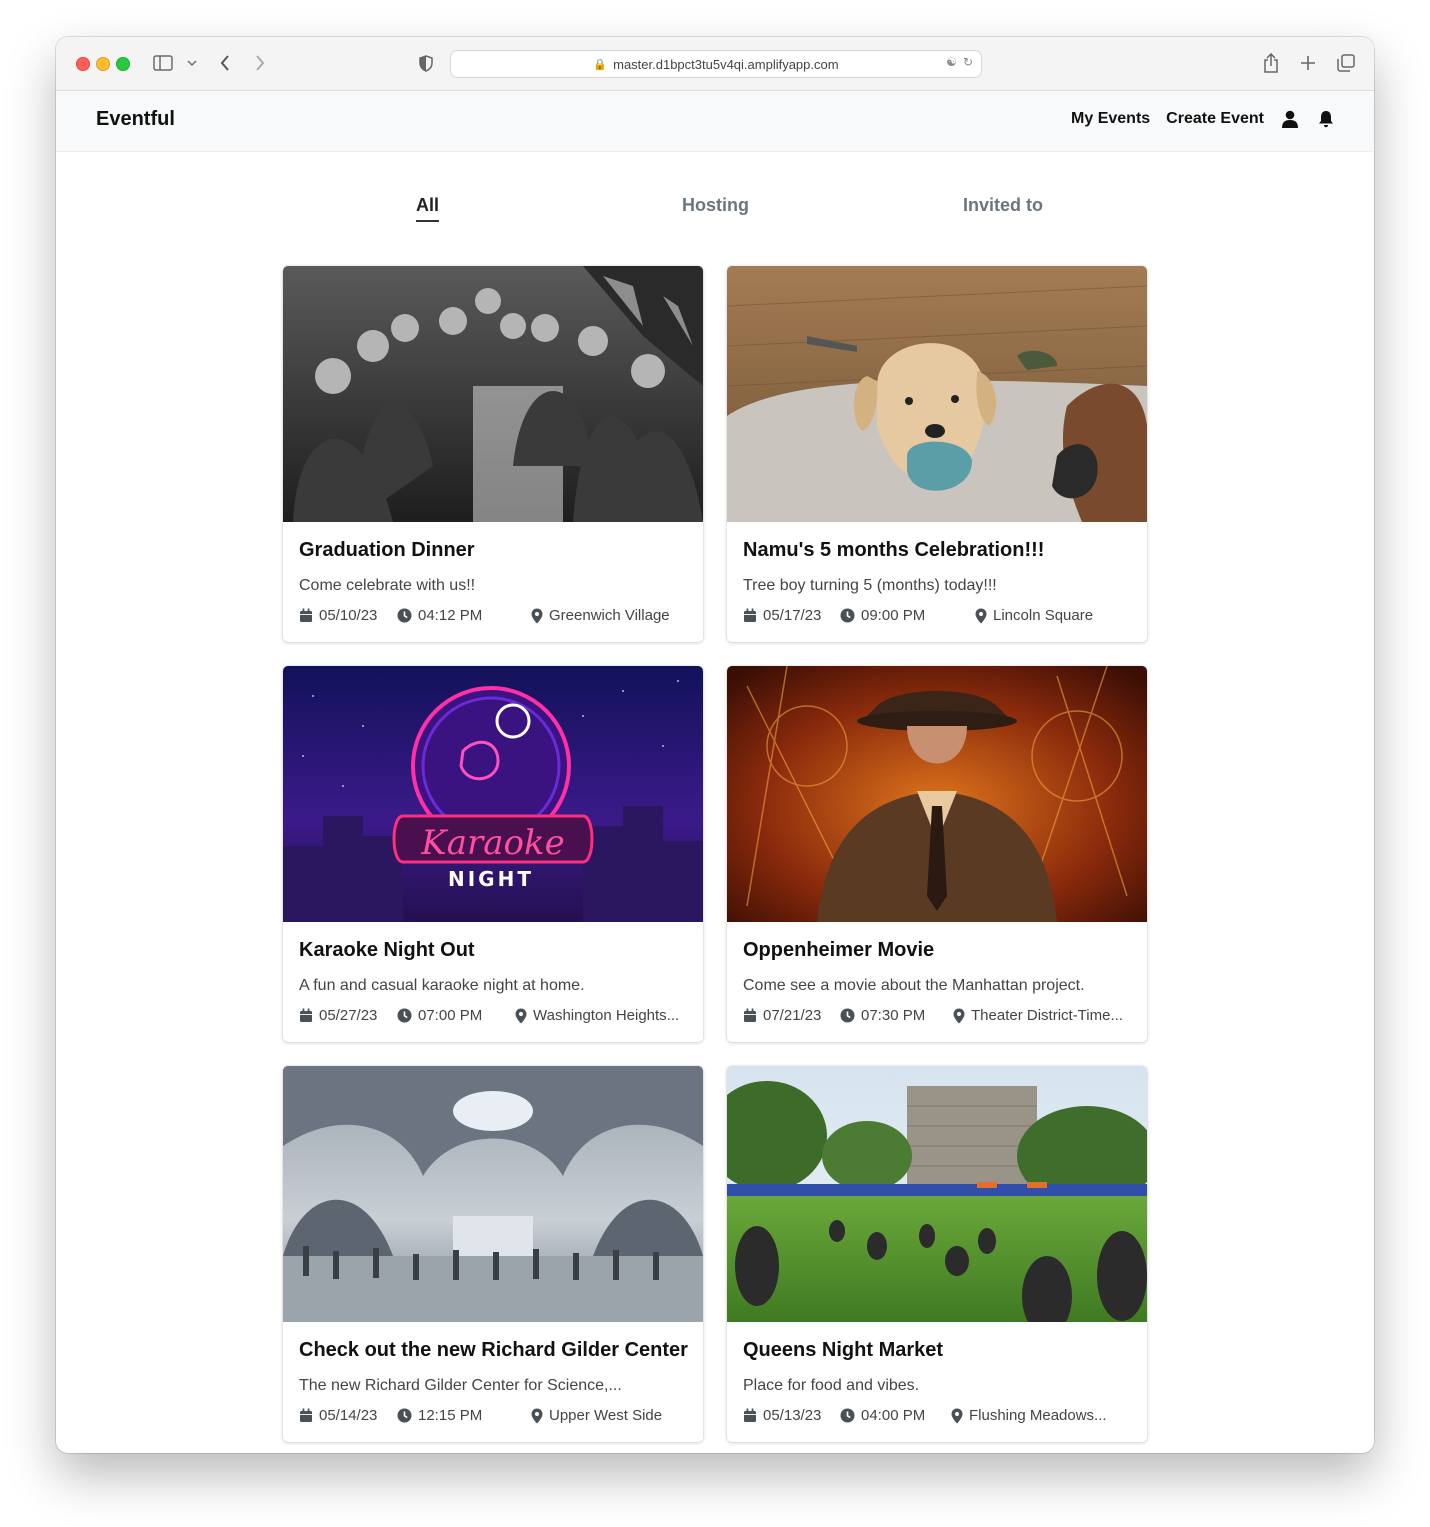 Image resolution: width=1430 pixels, height=1527 pixels. I want to click on user-icon, so click(1290, 119).